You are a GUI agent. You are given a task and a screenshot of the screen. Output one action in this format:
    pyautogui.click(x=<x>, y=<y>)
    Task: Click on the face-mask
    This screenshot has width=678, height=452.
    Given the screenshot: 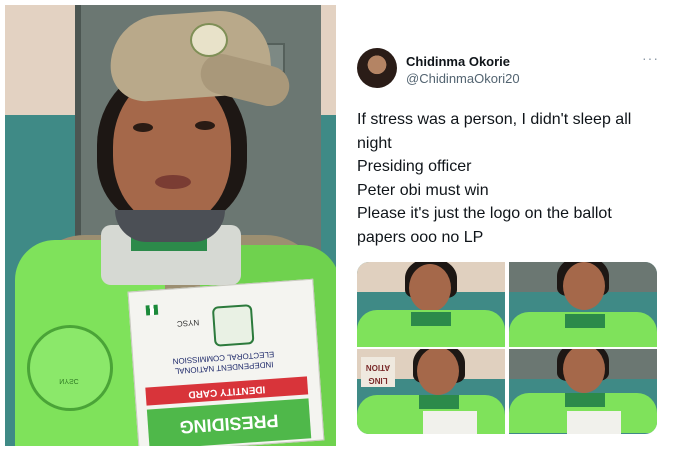 What is the action you would take?
    pyautogui.click(x=170, y=226)
    